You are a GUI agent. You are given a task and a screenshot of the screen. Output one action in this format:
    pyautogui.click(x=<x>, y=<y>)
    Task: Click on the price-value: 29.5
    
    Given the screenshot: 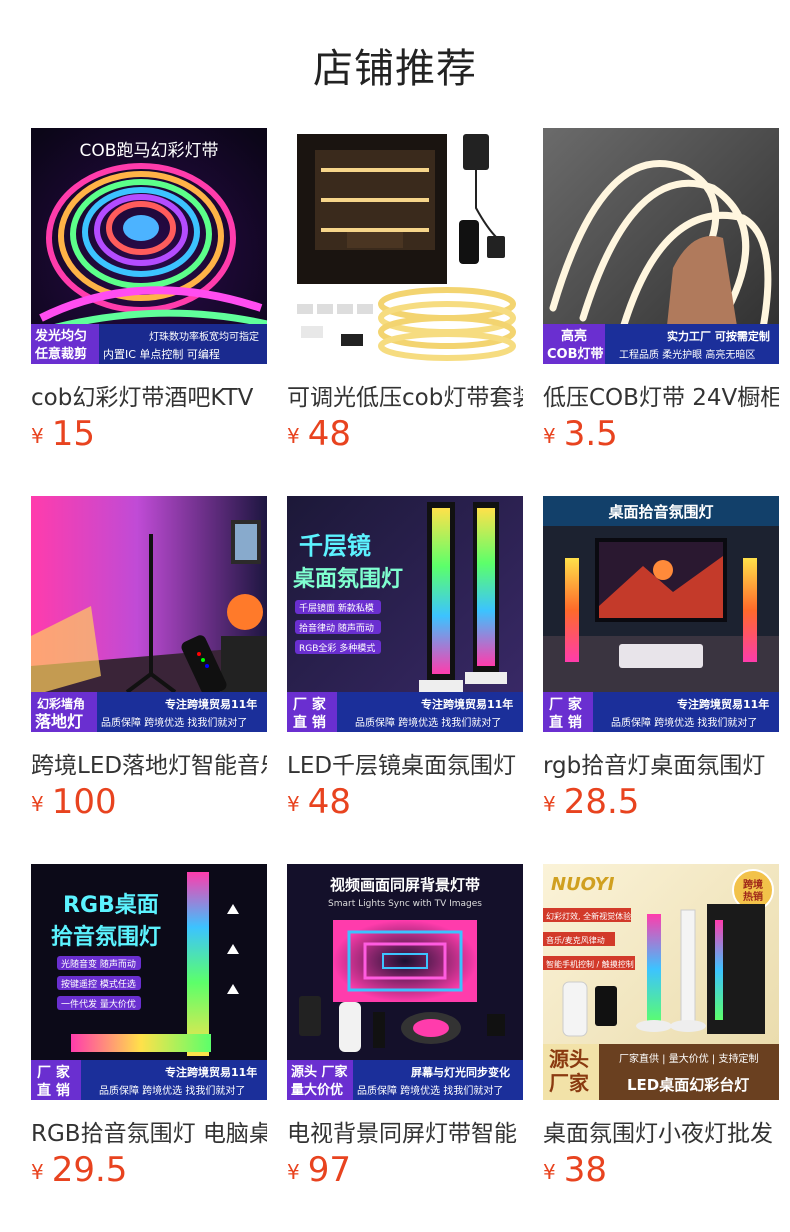 What is the action you would take?
    pyautogui.click(x=89, y=1170)
    